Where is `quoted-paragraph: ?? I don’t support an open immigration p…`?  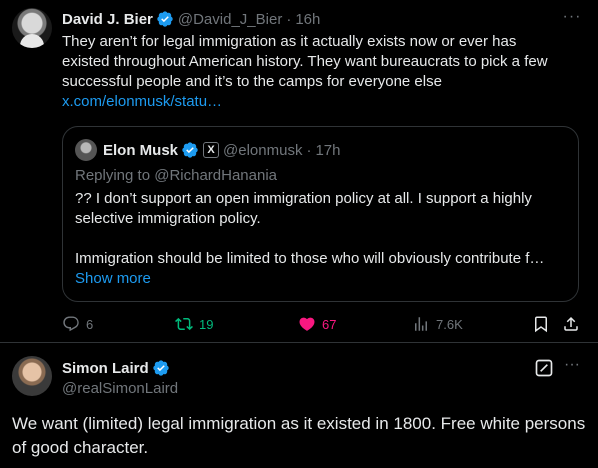
quoted-paragraph: ?? I don’t support an open immigration p… is located at coordinates (303, 208).